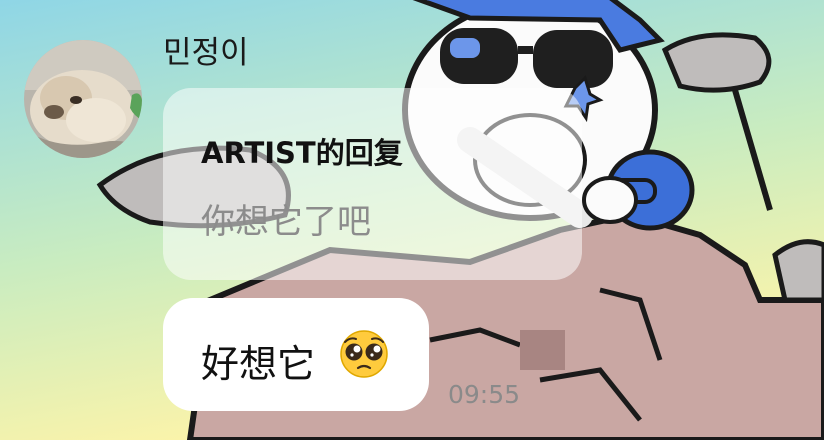  I want to click on dog-photo, so click(83, 99).